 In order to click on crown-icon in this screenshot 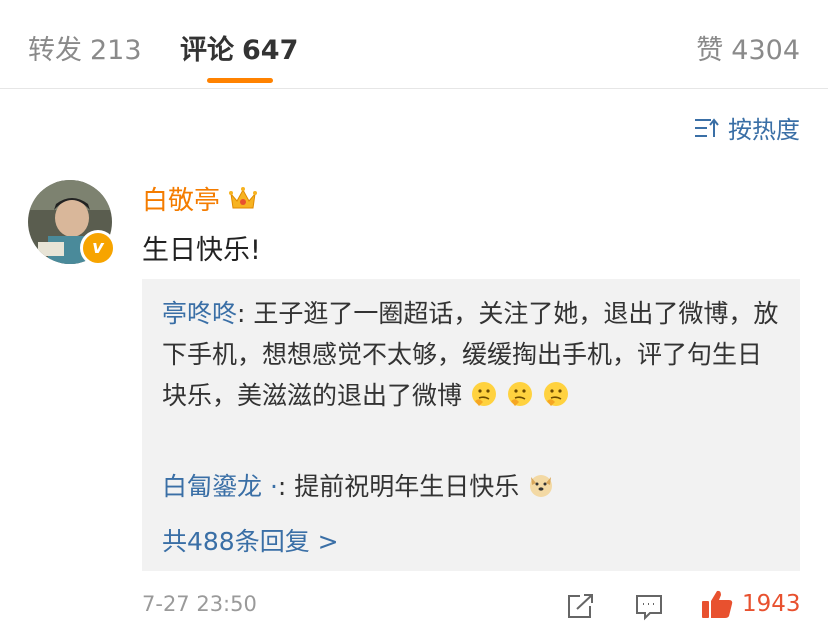, I will do `click(243, 197)`.